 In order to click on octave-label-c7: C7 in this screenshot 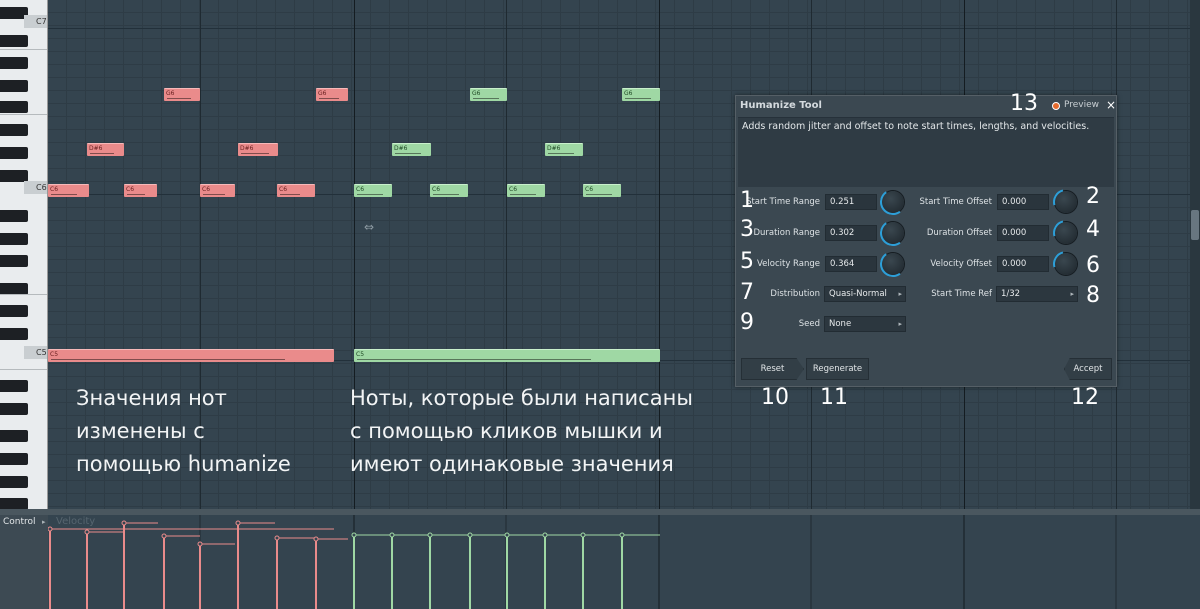, I will do `click(35, 21)`.